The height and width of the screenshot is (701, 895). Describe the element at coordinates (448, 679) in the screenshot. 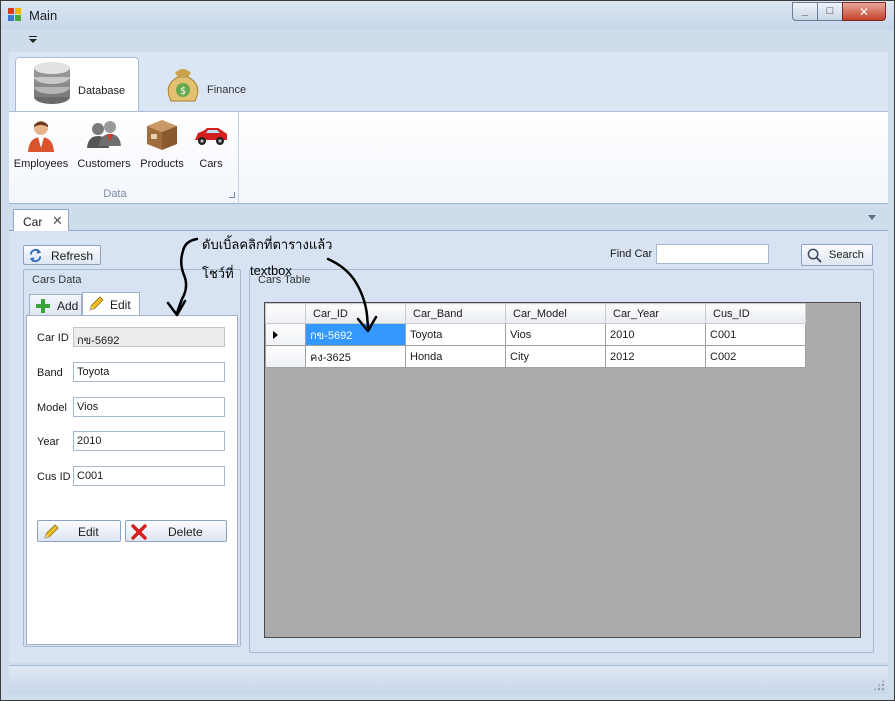

I see `status-bar` at that location.